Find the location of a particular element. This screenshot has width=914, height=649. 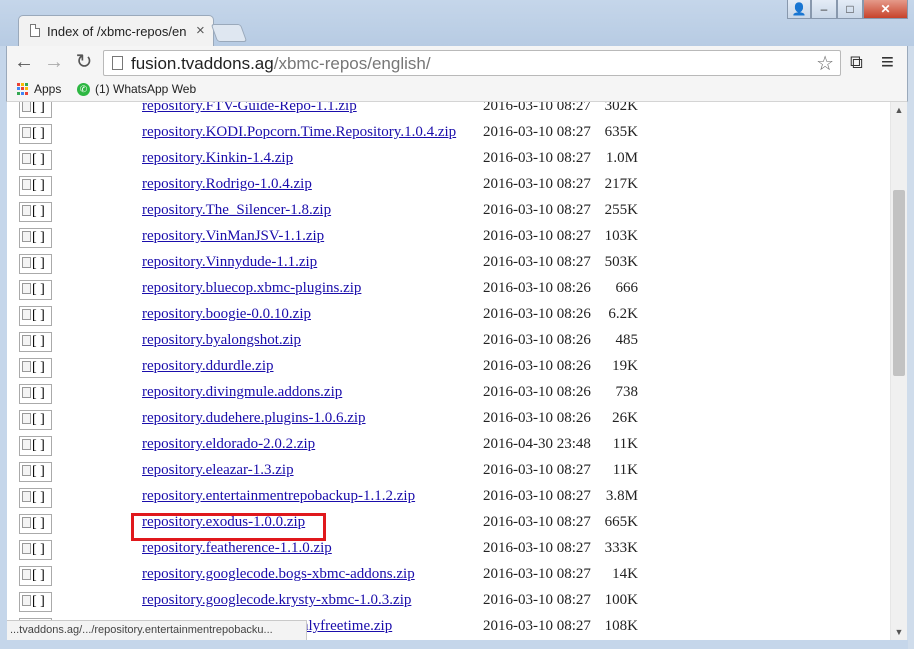

bookmark-whatsapp: ✆ (1) WhatsApp Web is located at coordinates (136, 89).